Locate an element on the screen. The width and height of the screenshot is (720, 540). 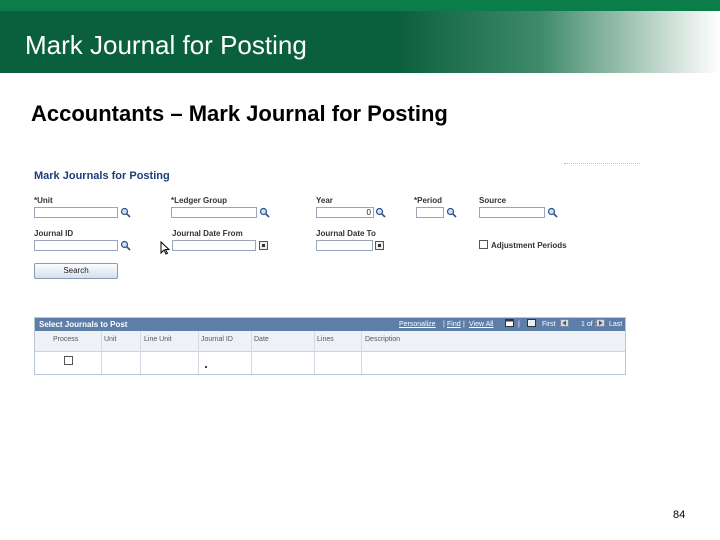
first-link: First is located at coordinates (549, 324).